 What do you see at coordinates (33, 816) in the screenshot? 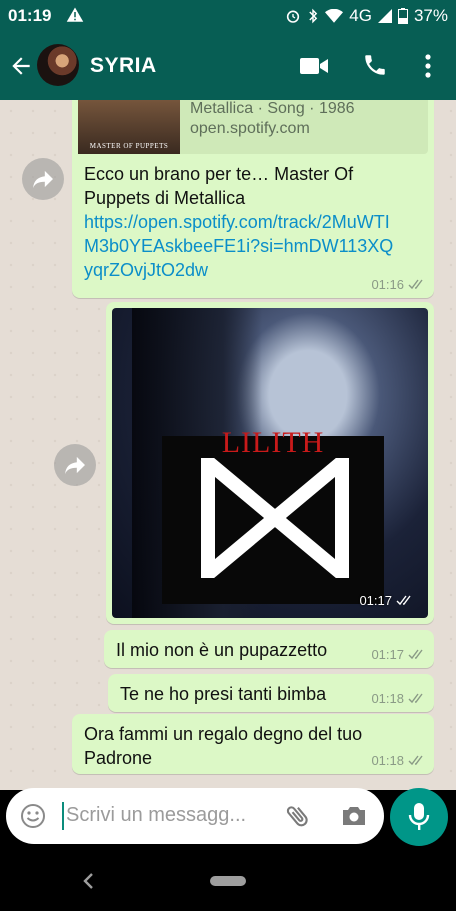
I see `emoji-icon` at bounding box center [33, 816].